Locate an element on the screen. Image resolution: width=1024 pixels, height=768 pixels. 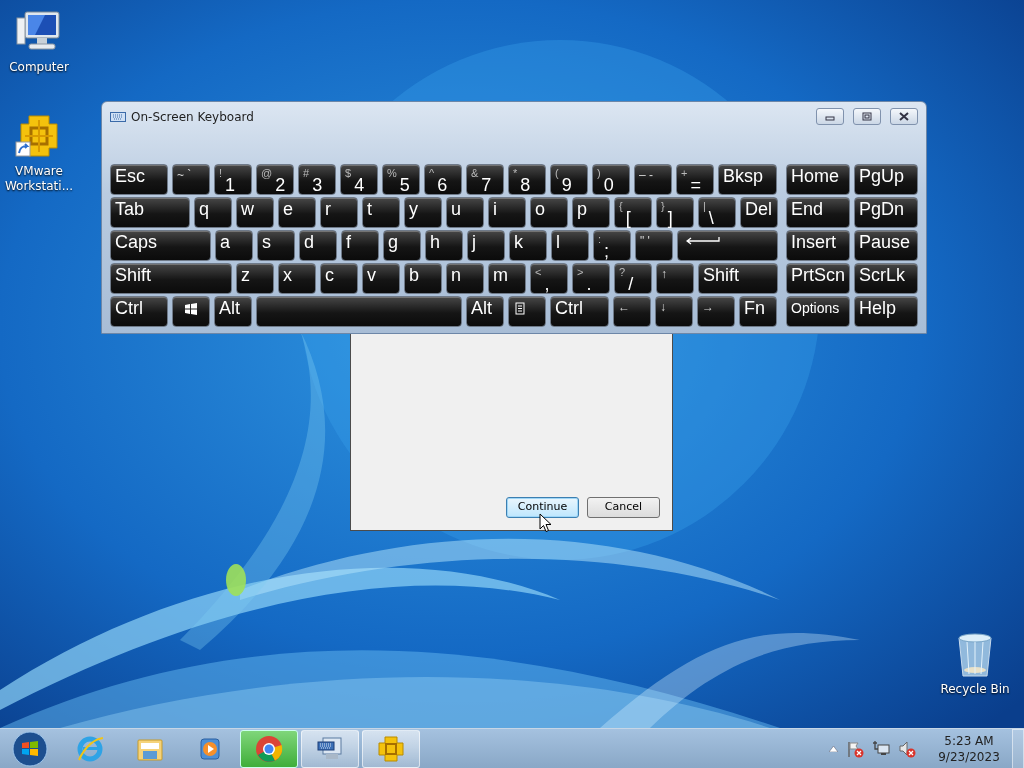
keyboard-key: PrtScn is located at coordinates (818, 278).